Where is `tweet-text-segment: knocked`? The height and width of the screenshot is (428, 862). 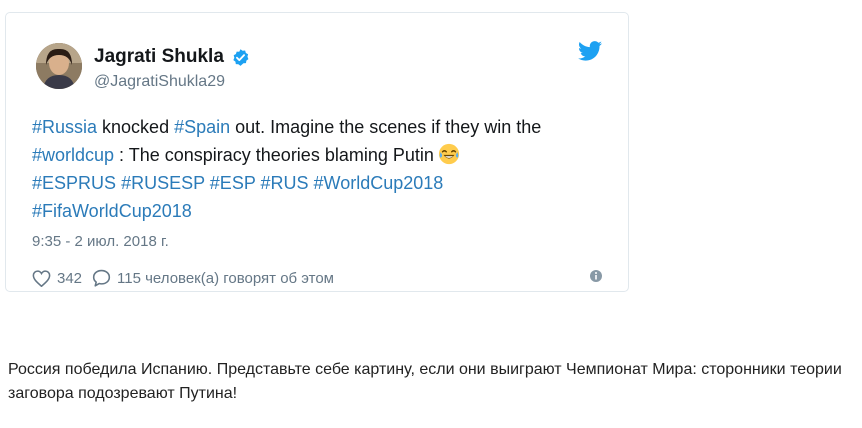 tweet-text-segment: knocked is located at coordinates (136, 127).